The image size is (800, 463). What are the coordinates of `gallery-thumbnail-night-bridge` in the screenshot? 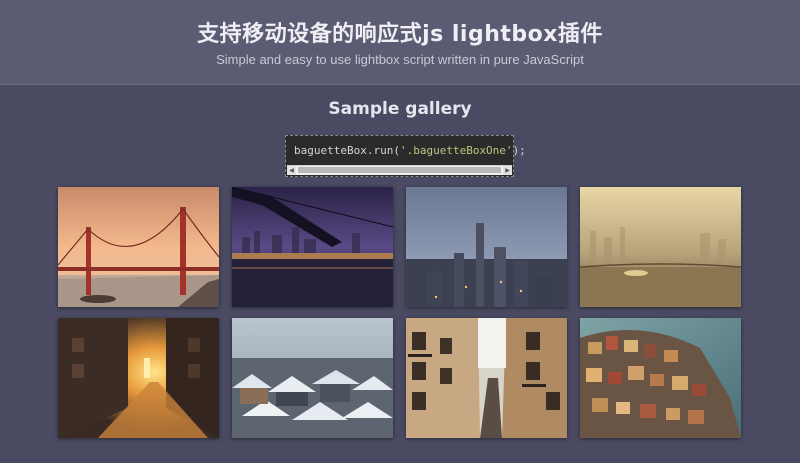 It's located at (312, 247).